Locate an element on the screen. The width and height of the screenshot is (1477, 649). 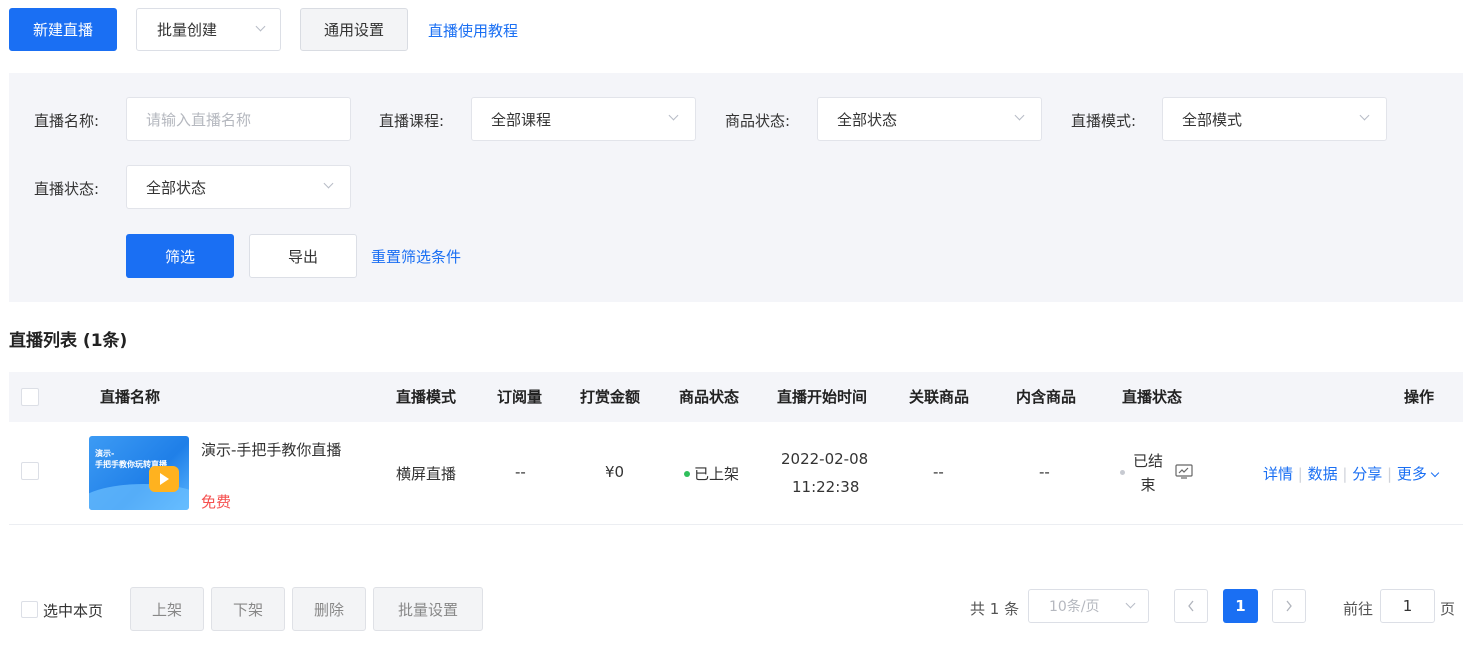
general-settings-button: 通用设置 is located at coordinates (354, 29).